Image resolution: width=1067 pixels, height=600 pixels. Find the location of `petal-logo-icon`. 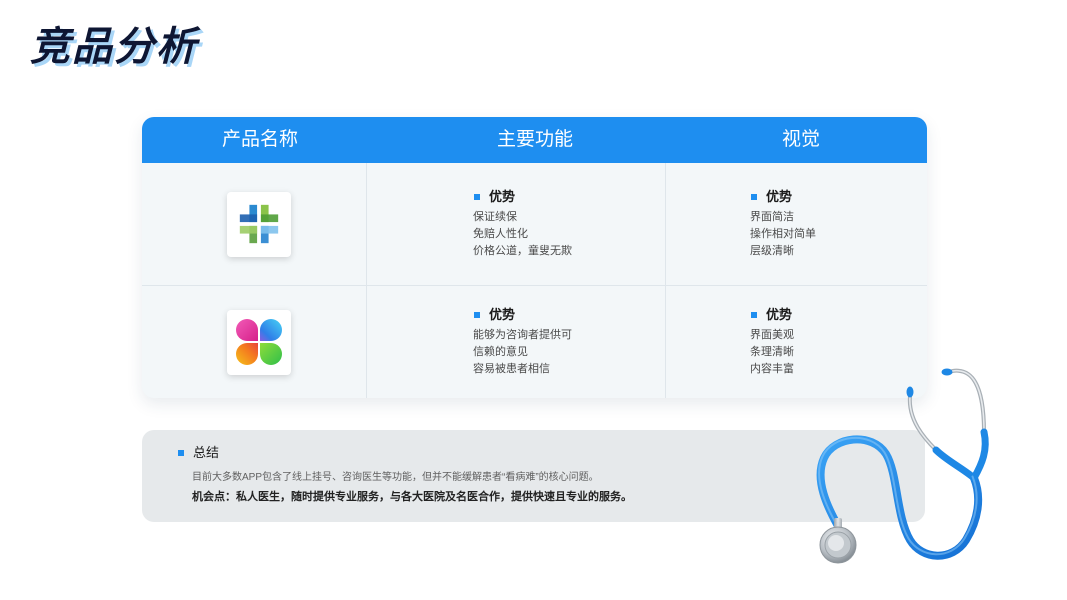

petal-logo-icon is located at coordinates (259, 342).